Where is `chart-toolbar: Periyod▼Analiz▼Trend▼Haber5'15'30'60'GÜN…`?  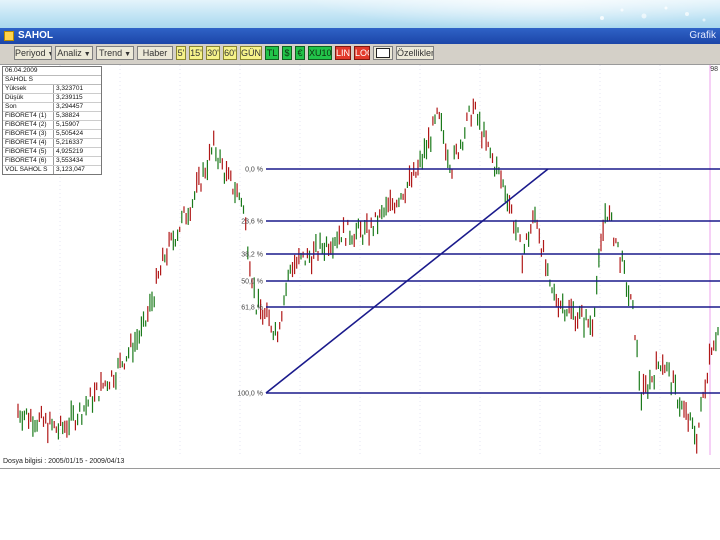 chart-toolbar: Periyod▼Analiz▼Trend▼Haber5'15'30'60'GÜN… is located at coordinates (360, 54).